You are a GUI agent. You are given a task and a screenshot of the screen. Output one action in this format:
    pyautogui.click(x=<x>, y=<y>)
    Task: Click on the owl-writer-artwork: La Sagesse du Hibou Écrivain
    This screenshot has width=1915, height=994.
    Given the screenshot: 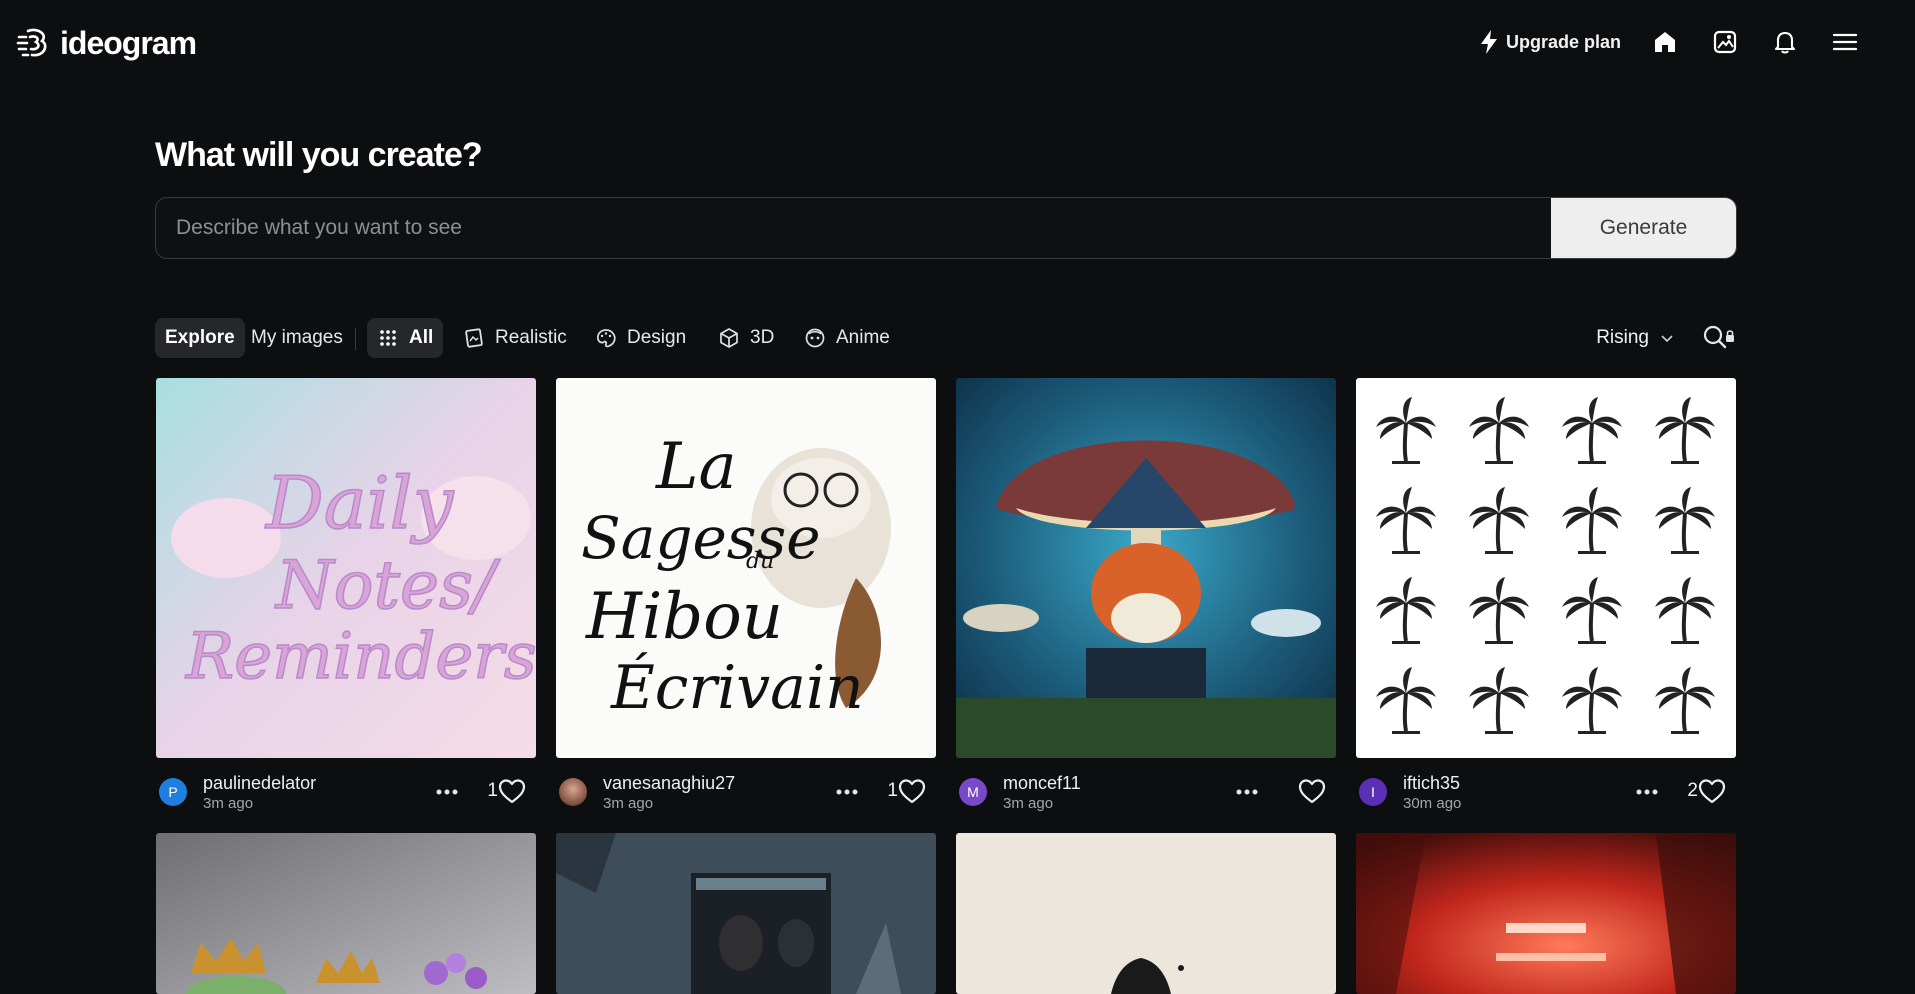 What is the action you would take?
    pyautogui.click(x=746, y=568)
    